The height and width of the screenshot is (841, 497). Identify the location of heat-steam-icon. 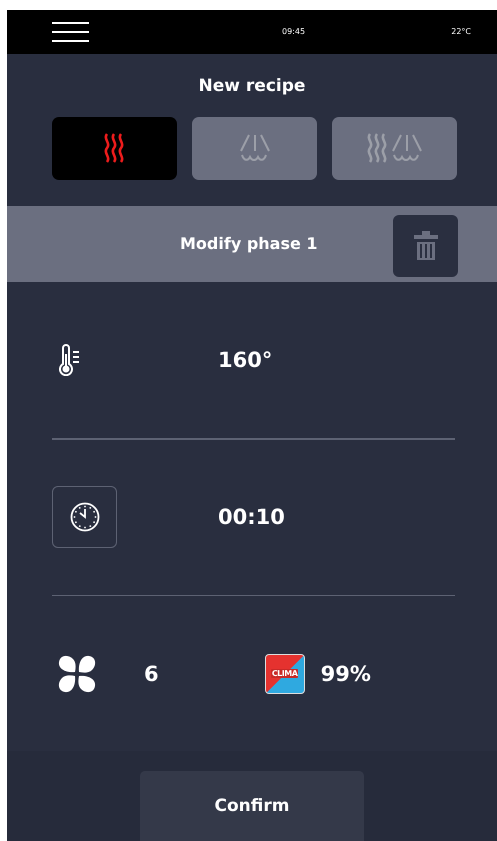
(395, 148).